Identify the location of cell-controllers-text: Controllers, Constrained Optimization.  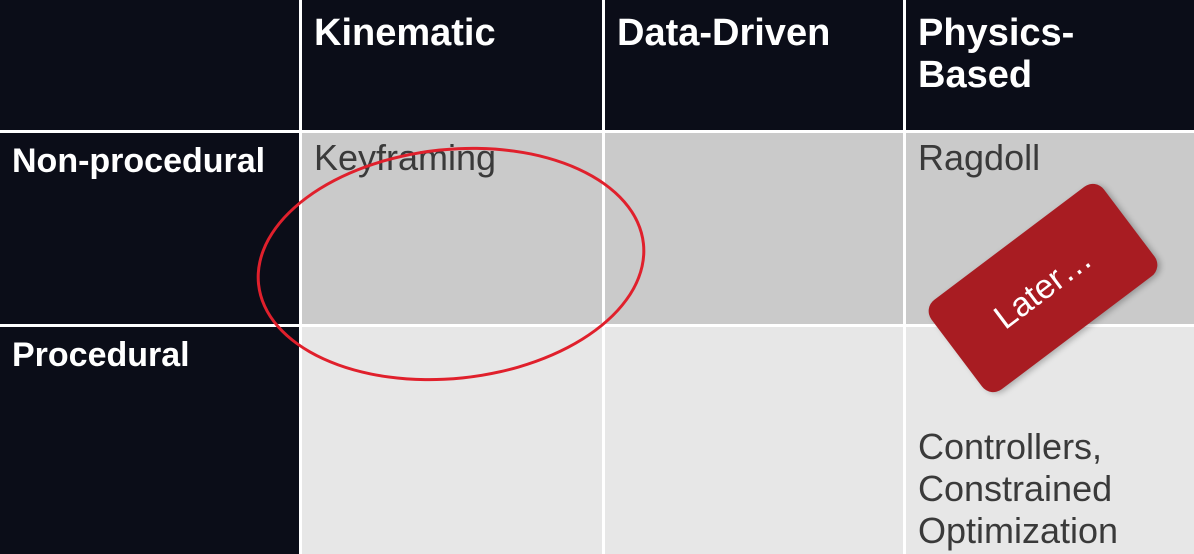
(1018, 488).